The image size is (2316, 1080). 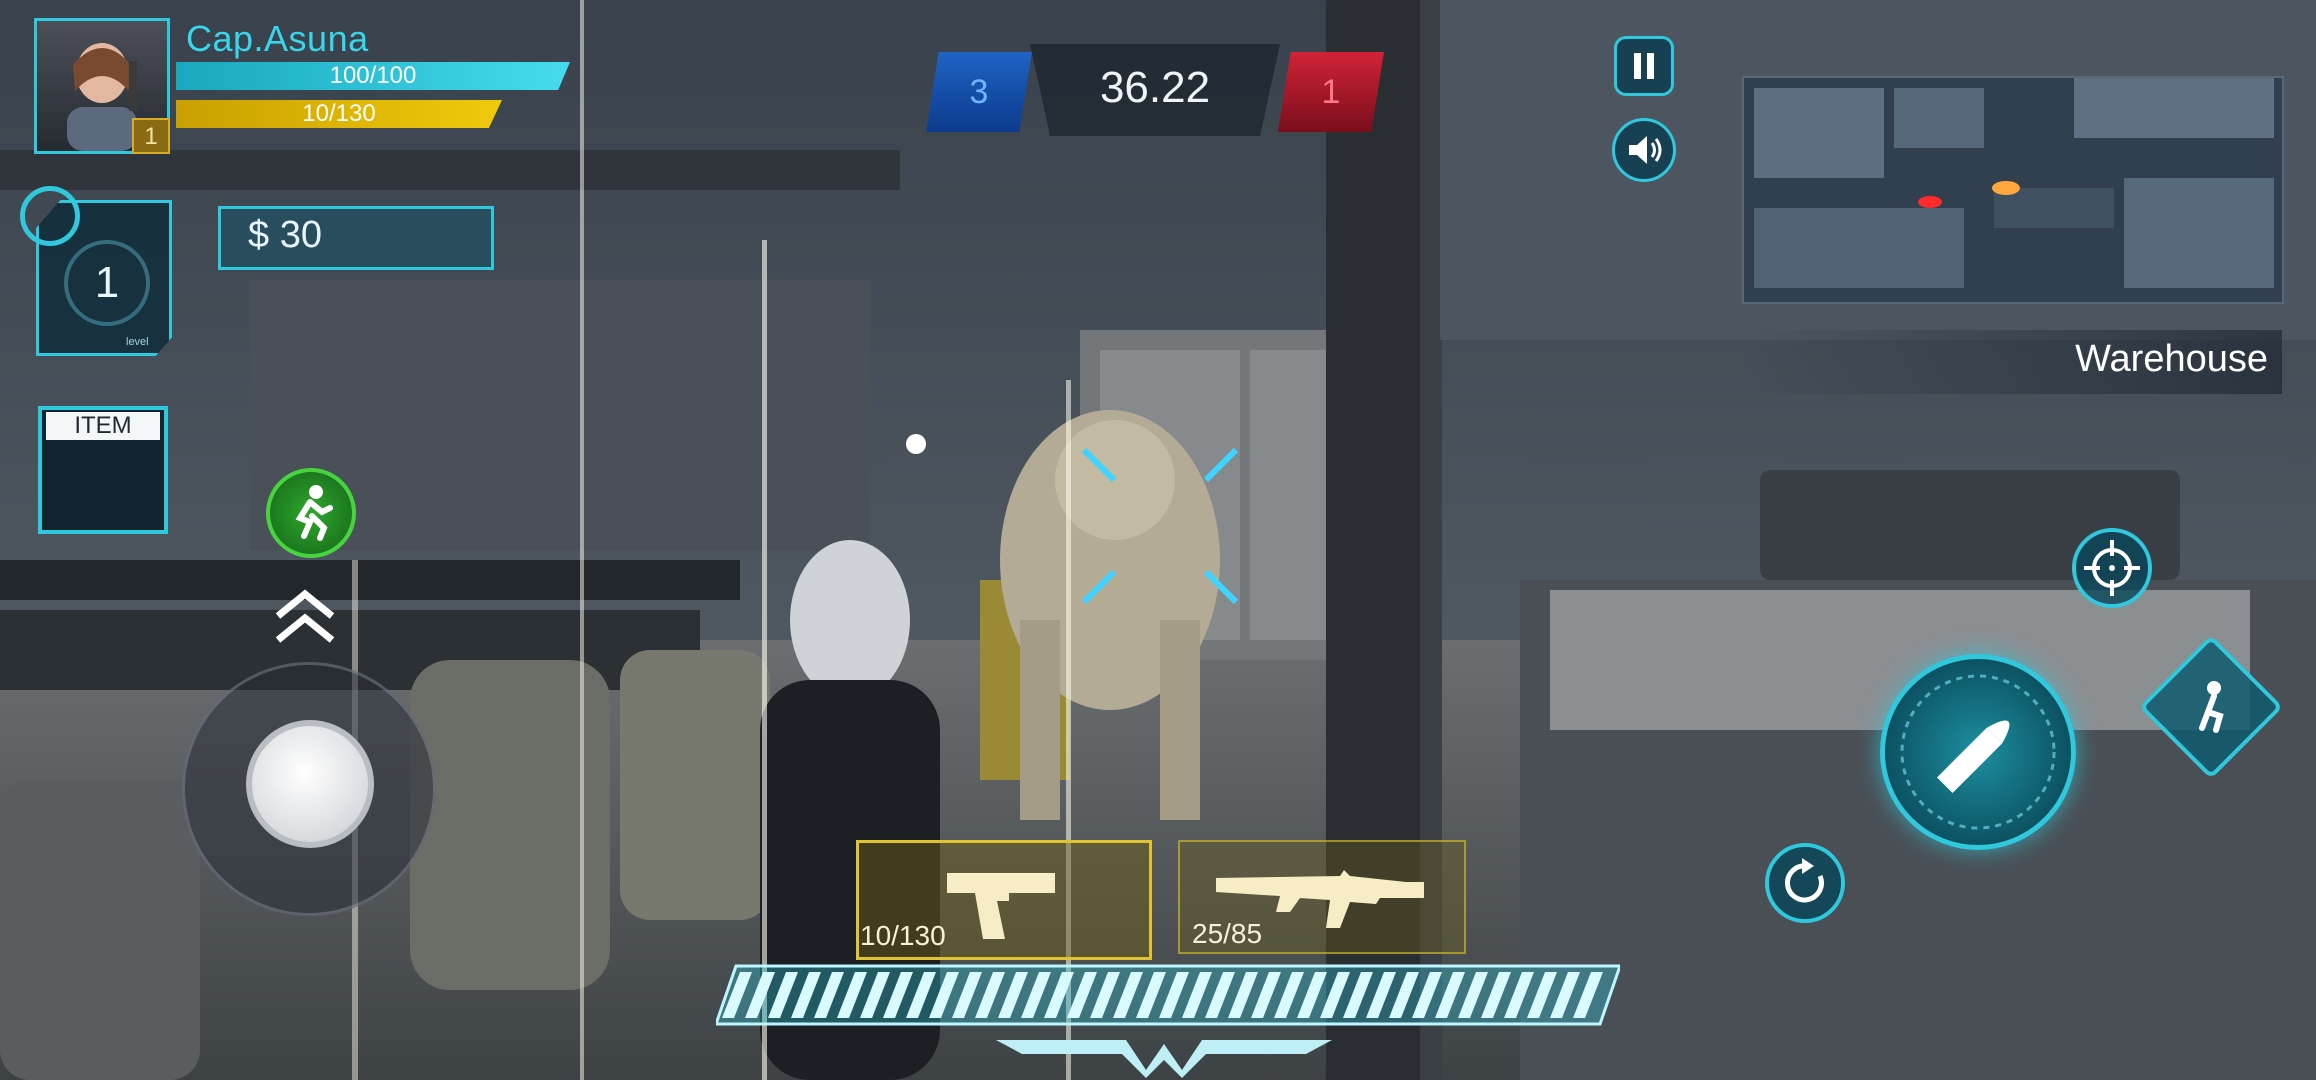 What do you see at coordinates (1164, 1059) in the screenshot?
I see `bottom-emblem` at bounding box center [1164, 1059].